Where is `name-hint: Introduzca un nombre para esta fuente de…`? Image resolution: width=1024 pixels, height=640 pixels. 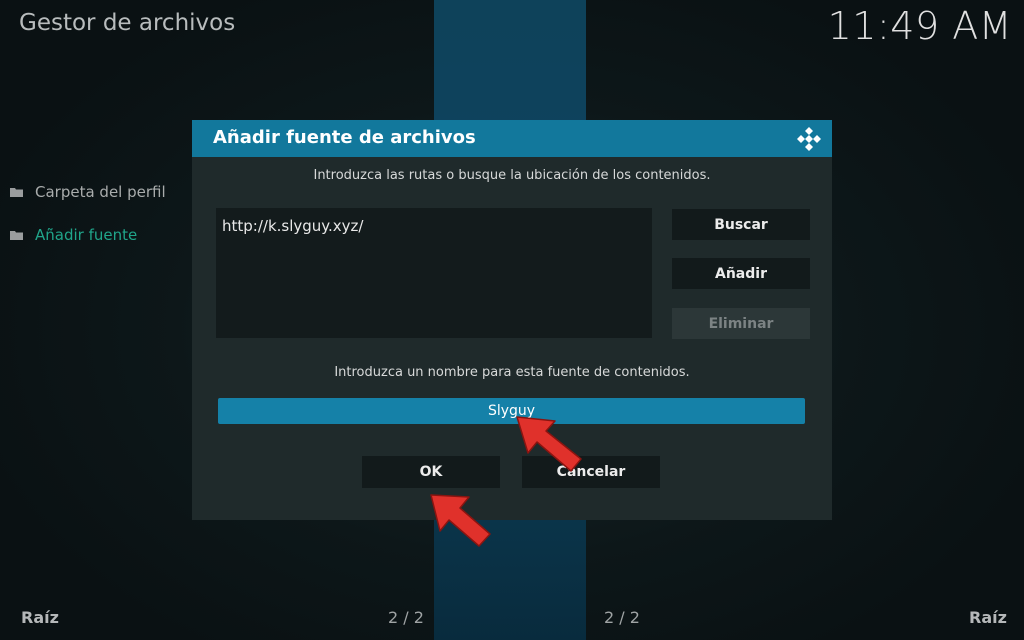
name-hint: Introduzca un nombre para esta fuente de… is located at coordinates (512, 372).